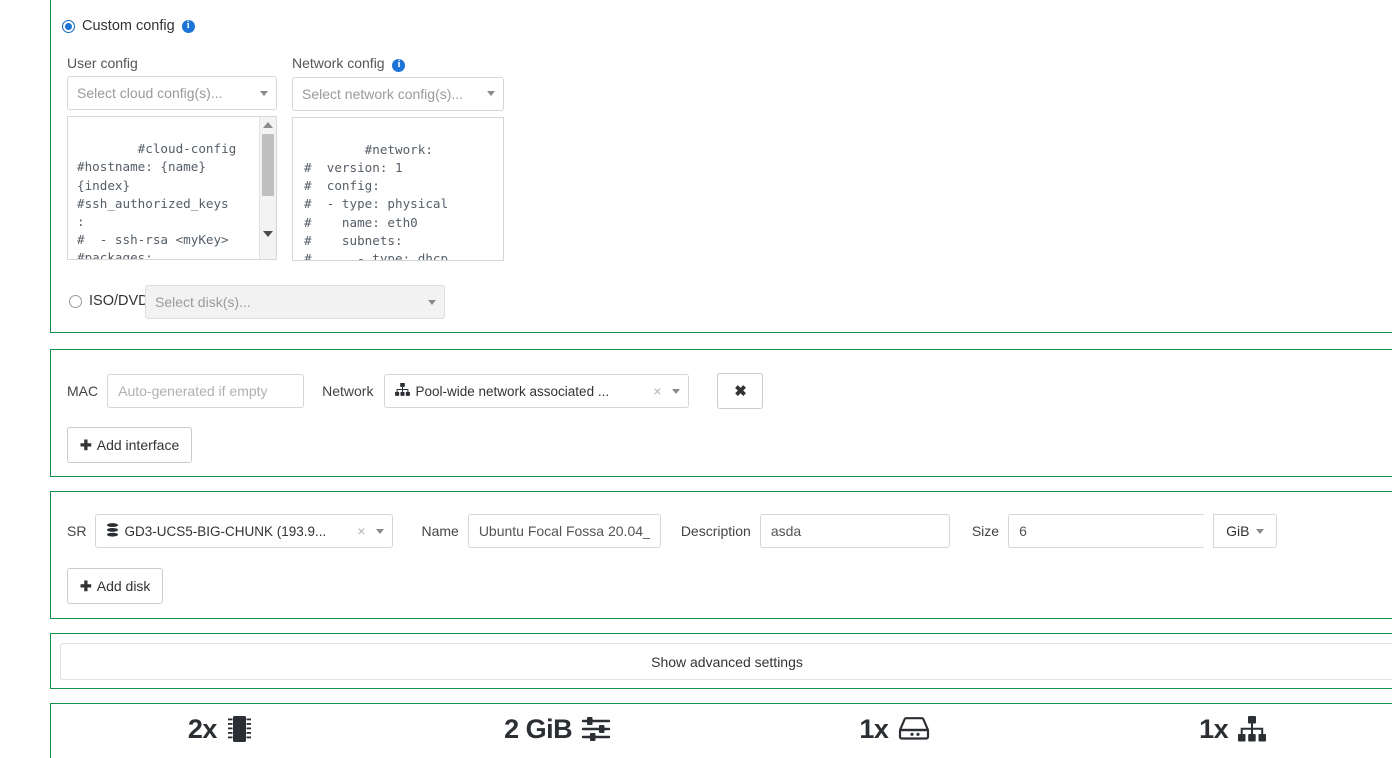 This screenshot has height=758, width=1392. I want to click on custom-config-radio-row: Custom config i, so click(128, 26).